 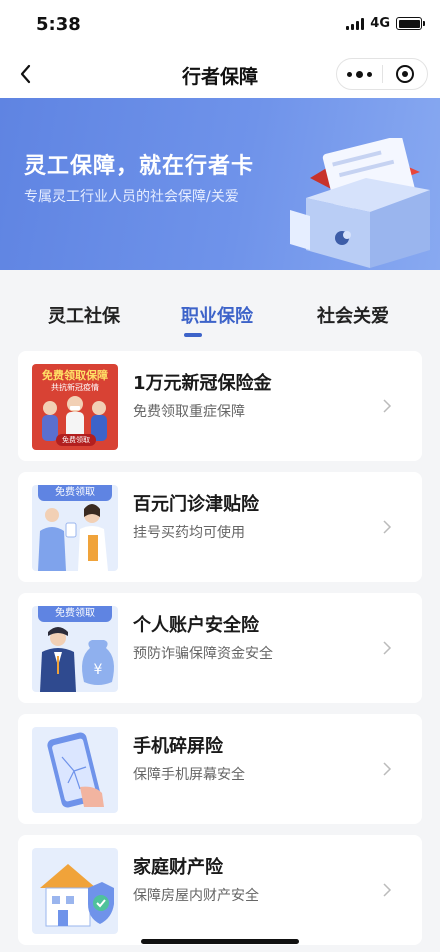 What do you see at coordinates (220, 941) in the screenshot?
I see `home-indicator` at bounding box center [220, 941].